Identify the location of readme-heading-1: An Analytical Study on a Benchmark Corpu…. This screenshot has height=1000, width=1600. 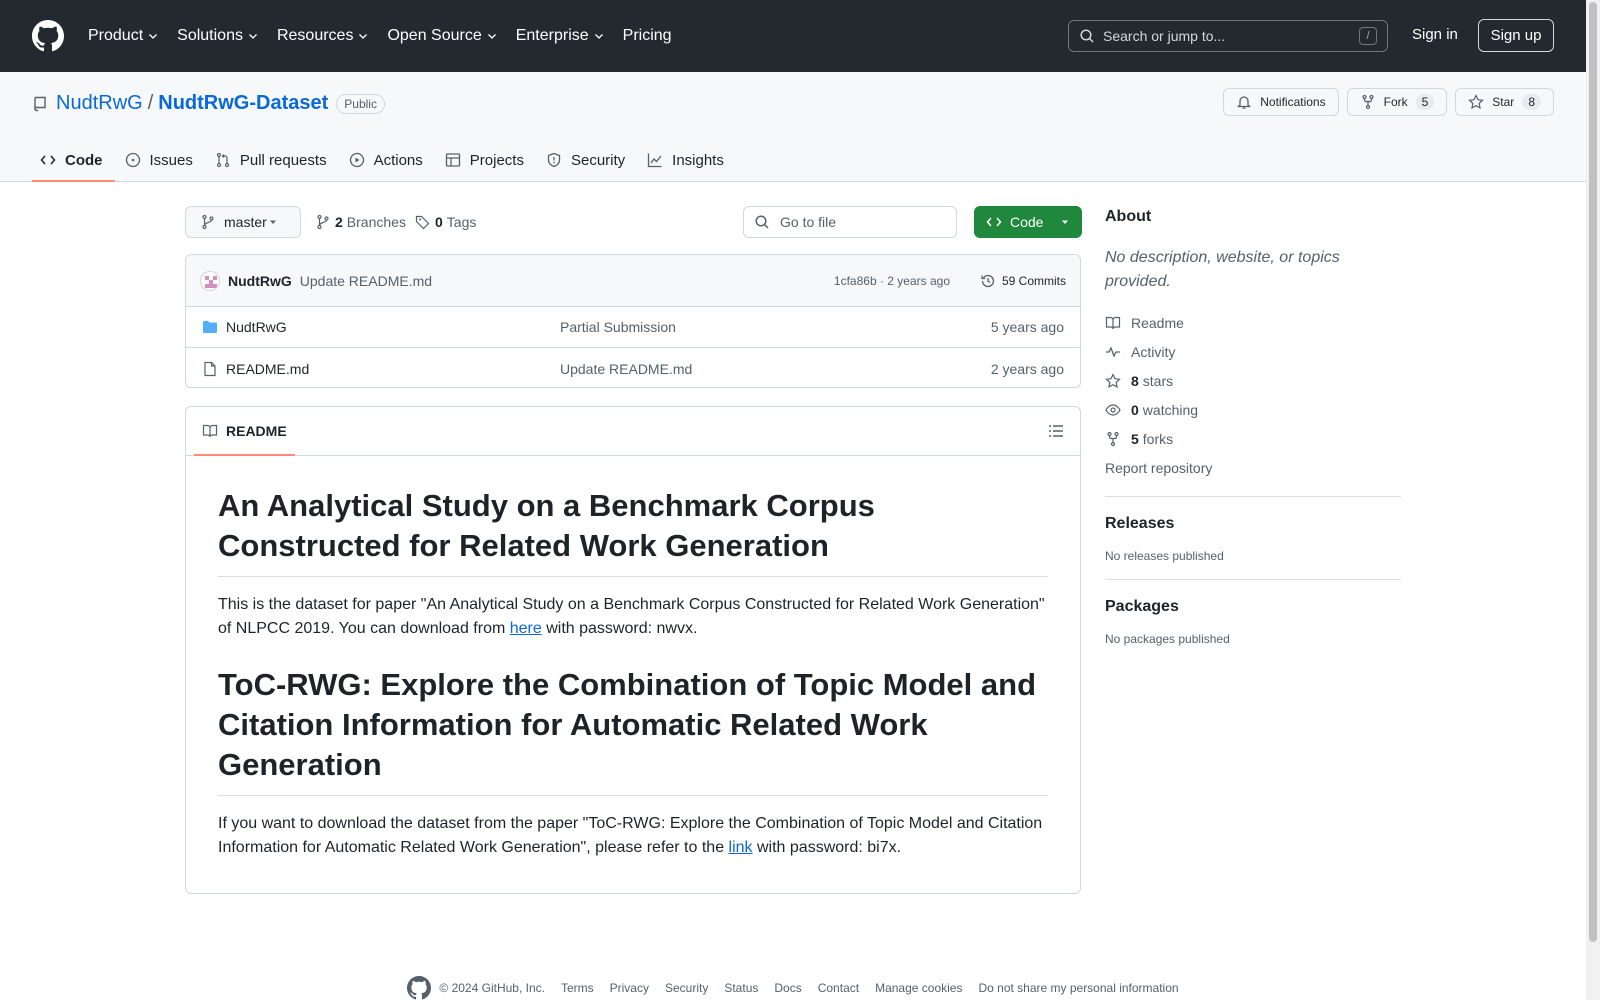
(633, 531).